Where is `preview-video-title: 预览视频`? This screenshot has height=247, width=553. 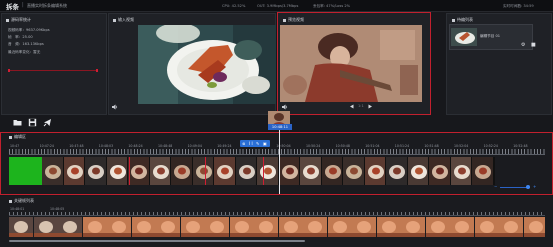 preview-video-title: 预览视频 is located at coordinates (293, 20).